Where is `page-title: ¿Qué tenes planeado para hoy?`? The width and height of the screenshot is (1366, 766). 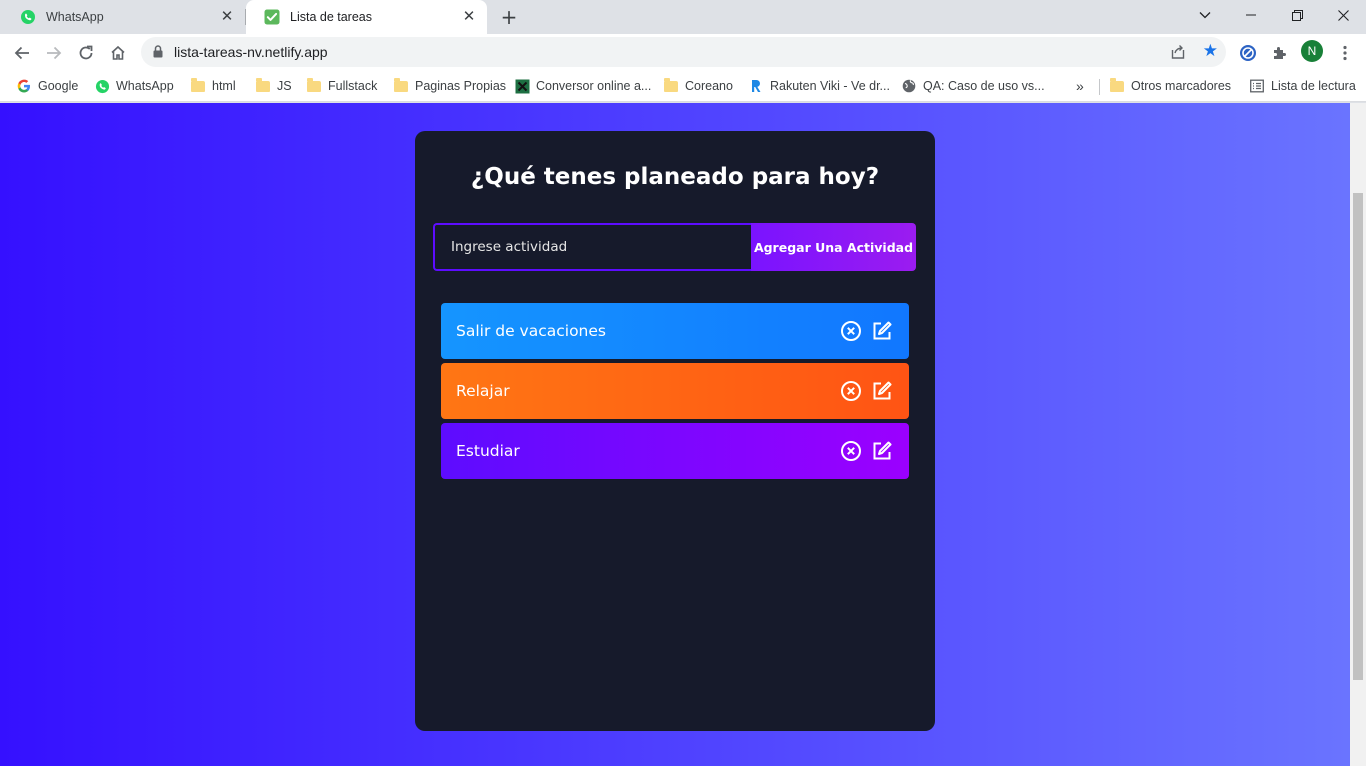 page-title: ¿Qué tenes planeado para hoy? is located at coordinates (675, 177).